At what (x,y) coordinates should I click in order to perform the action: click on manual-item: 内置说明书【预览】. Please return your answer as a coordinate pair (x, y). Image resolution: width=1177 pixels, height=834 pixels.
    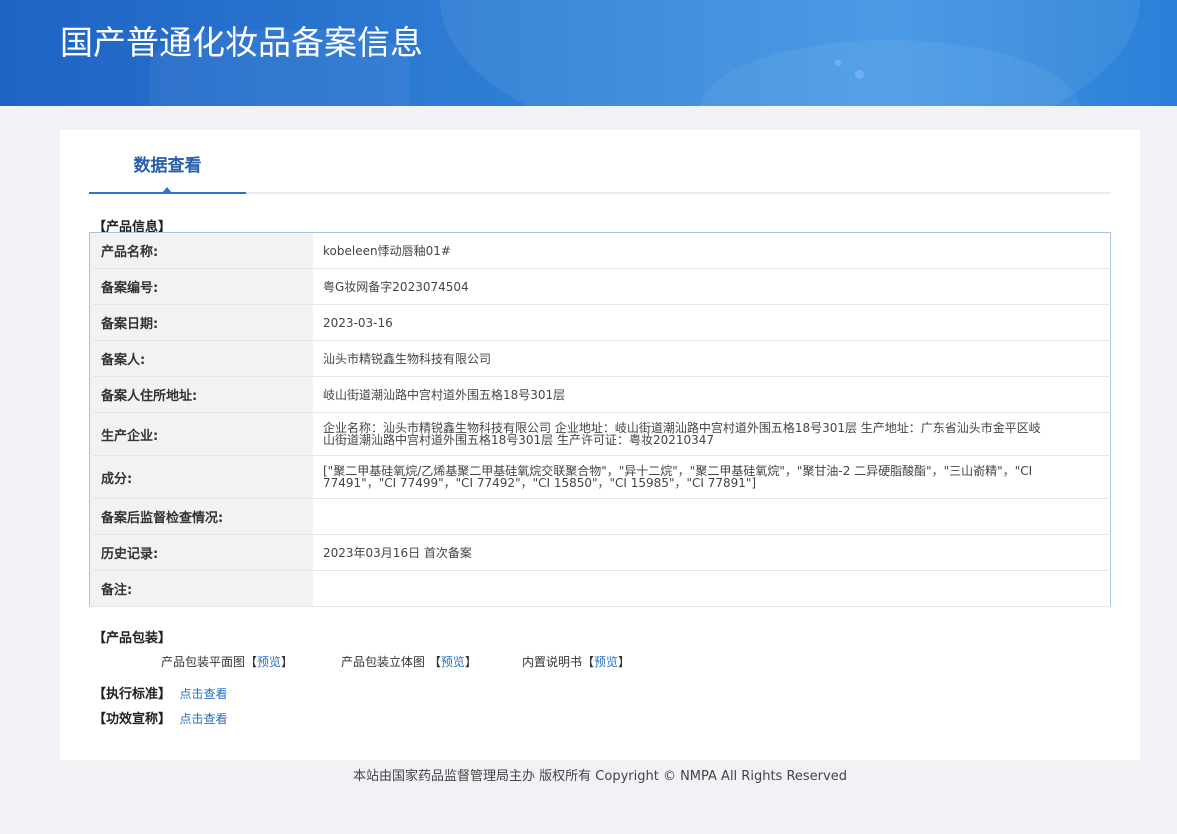
    Looking at the image, I should click on (576, 662).